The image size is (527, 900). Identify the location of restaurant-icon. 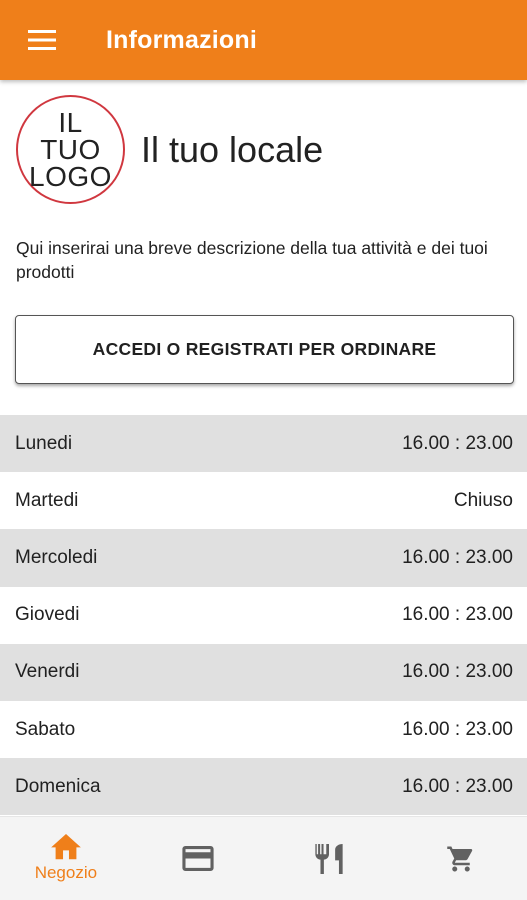
(329, 858).